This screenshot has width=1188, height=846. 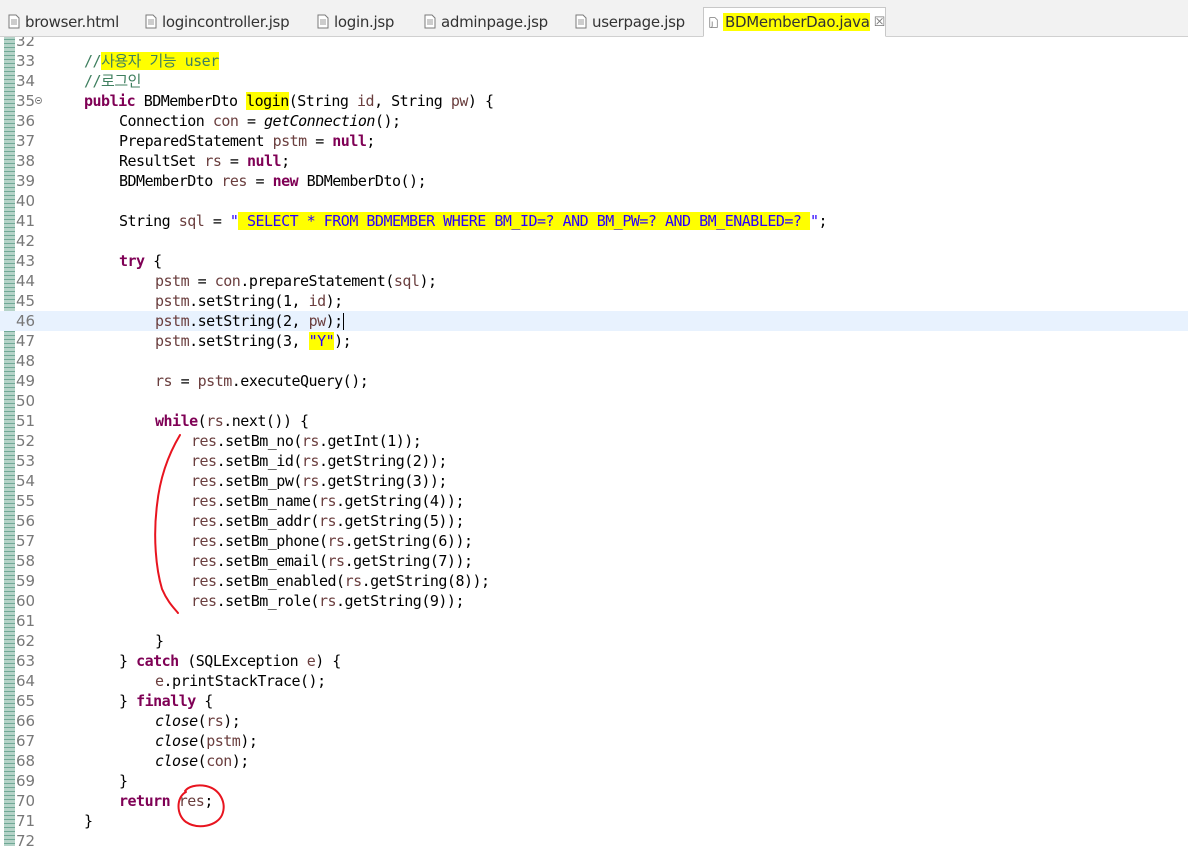 What do you see at coordinates (112, 81) in the screenshot?
I see `code-comment: //로그인` at bounding box center [112, 81].